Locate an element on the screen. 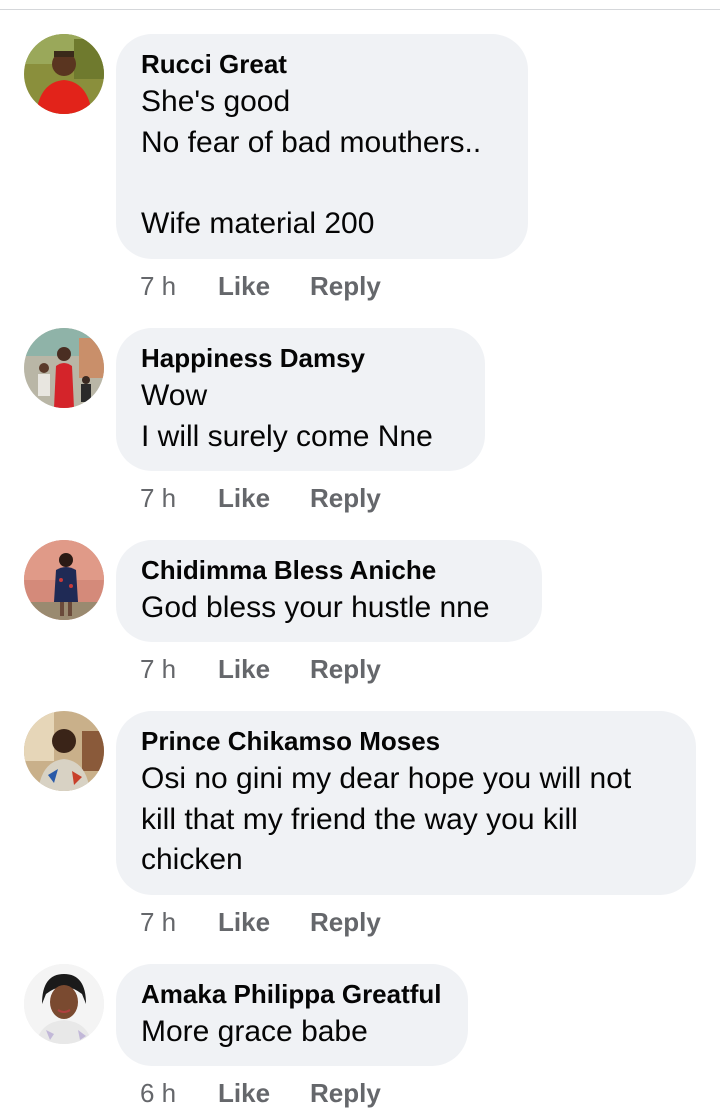 This screenshot has width=720, height=1117. top-divider is located at coordinates (360, 9).